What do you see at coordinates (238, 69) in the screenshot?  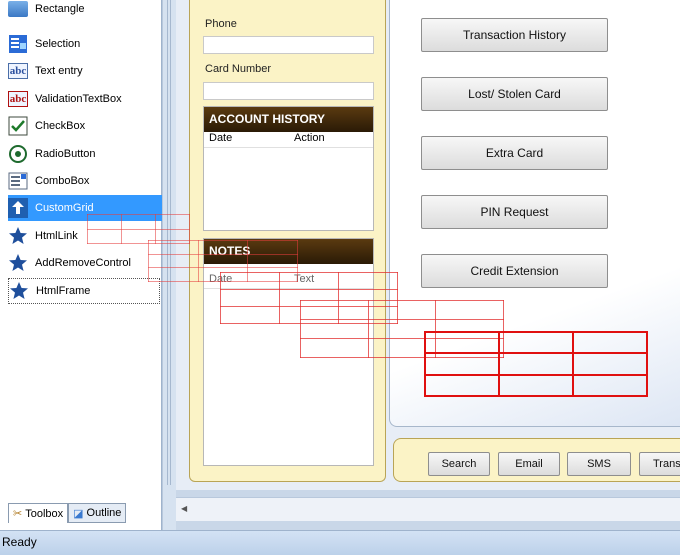 I see `card-number-label: Card Number` at bounding box center [238, 69].